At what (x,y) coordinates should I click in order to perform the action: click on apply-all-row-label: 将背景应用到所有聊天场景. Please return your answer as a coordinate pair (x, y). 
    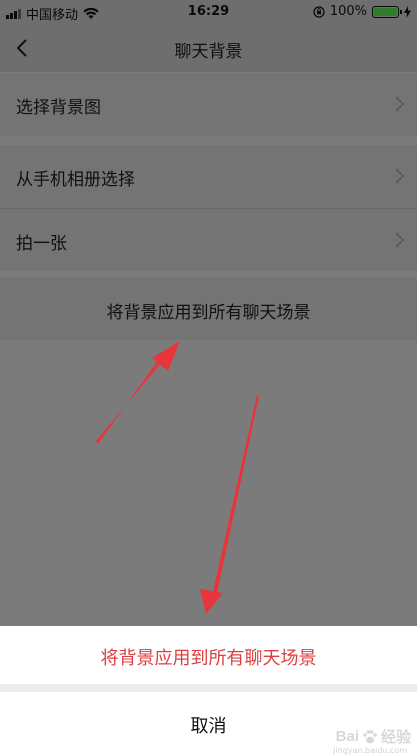
    Looking at the image, I should click on (208, 313).